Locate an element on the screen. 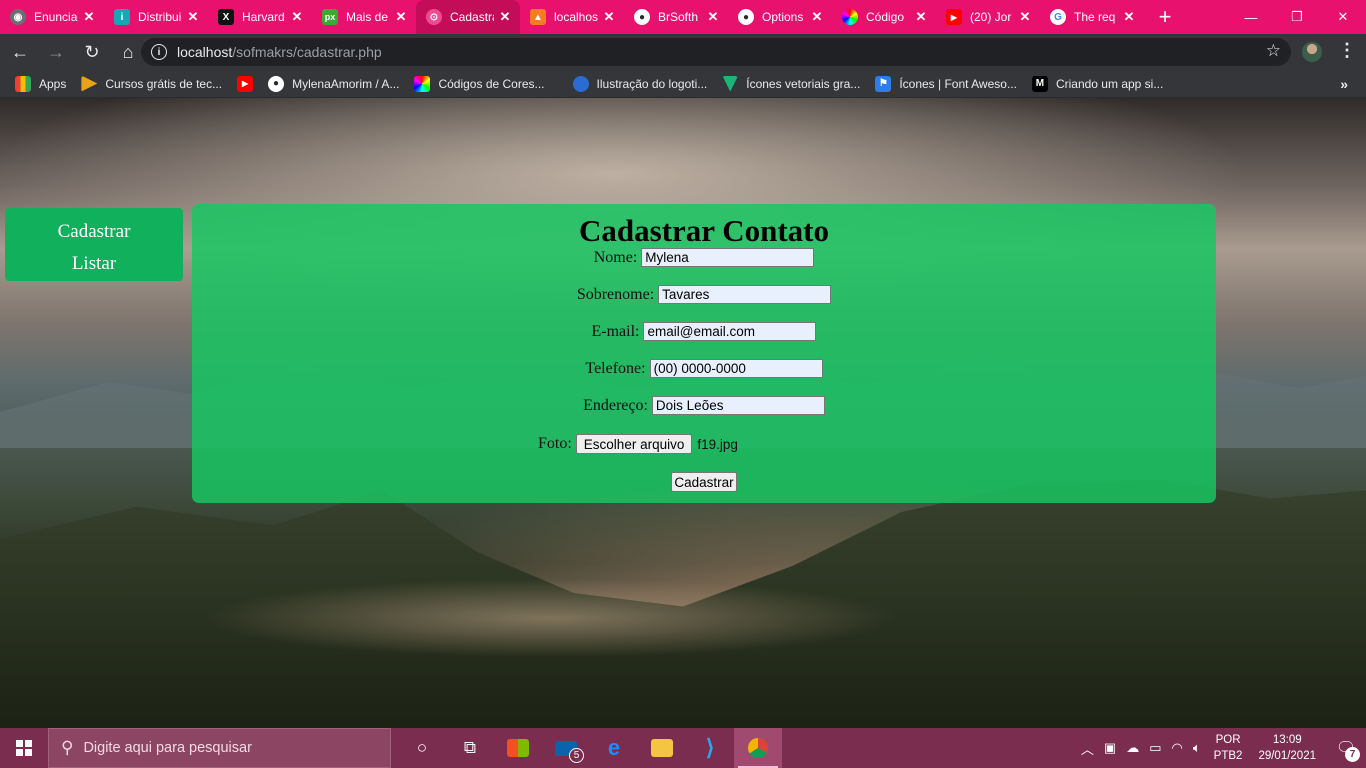 Image resolution: width=1366 pixels, height=768 pixels. volume-icon: 🔈︎ is located at coordinates (1197, 748).